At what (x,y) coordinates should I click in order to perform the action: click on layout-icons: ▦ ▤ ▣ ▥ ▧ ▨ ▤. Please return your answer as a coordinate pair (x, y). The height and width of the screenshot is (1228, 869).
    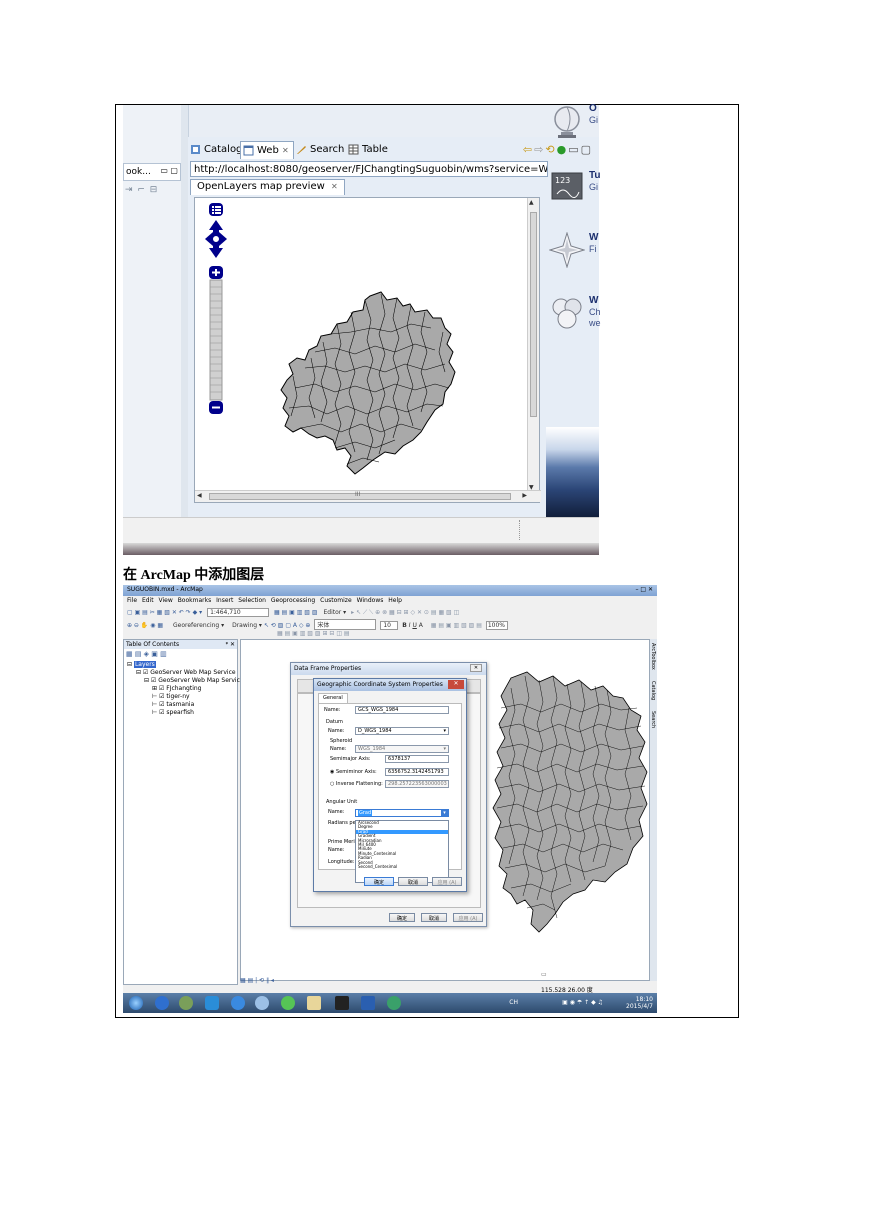
    Looking at the image, I should click on (456, 625).